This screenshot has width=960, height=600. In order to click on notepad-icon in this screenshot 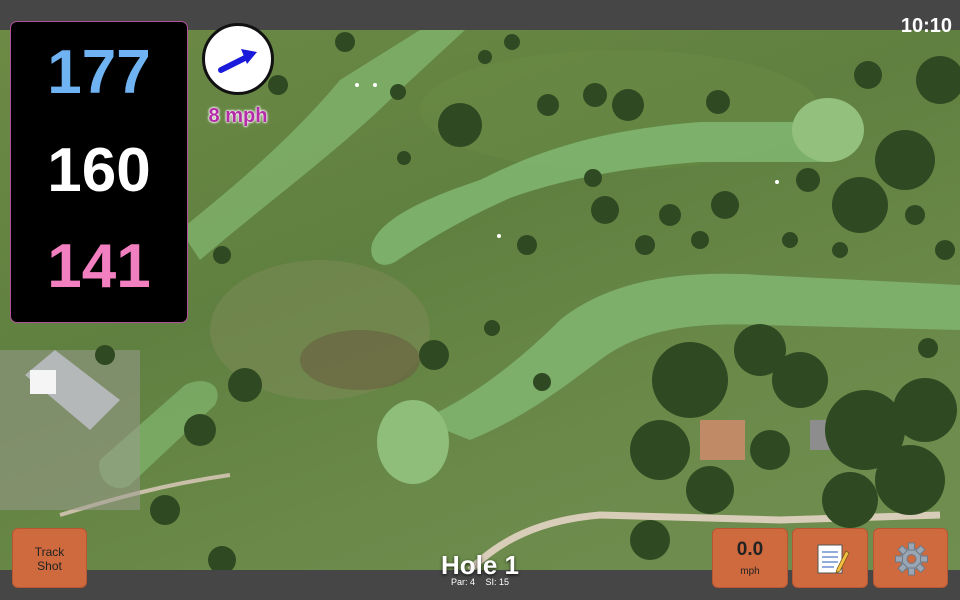, I will do `click(833, 559)`.